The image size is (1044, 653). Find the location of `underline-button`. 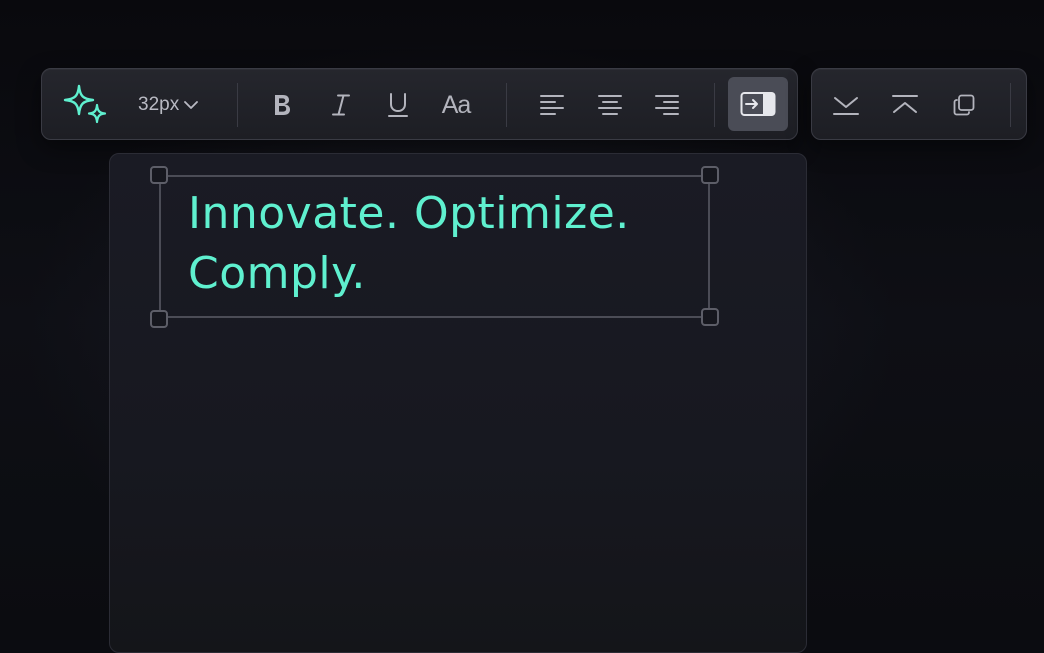

underline-button is located at coordinates (398, 105).